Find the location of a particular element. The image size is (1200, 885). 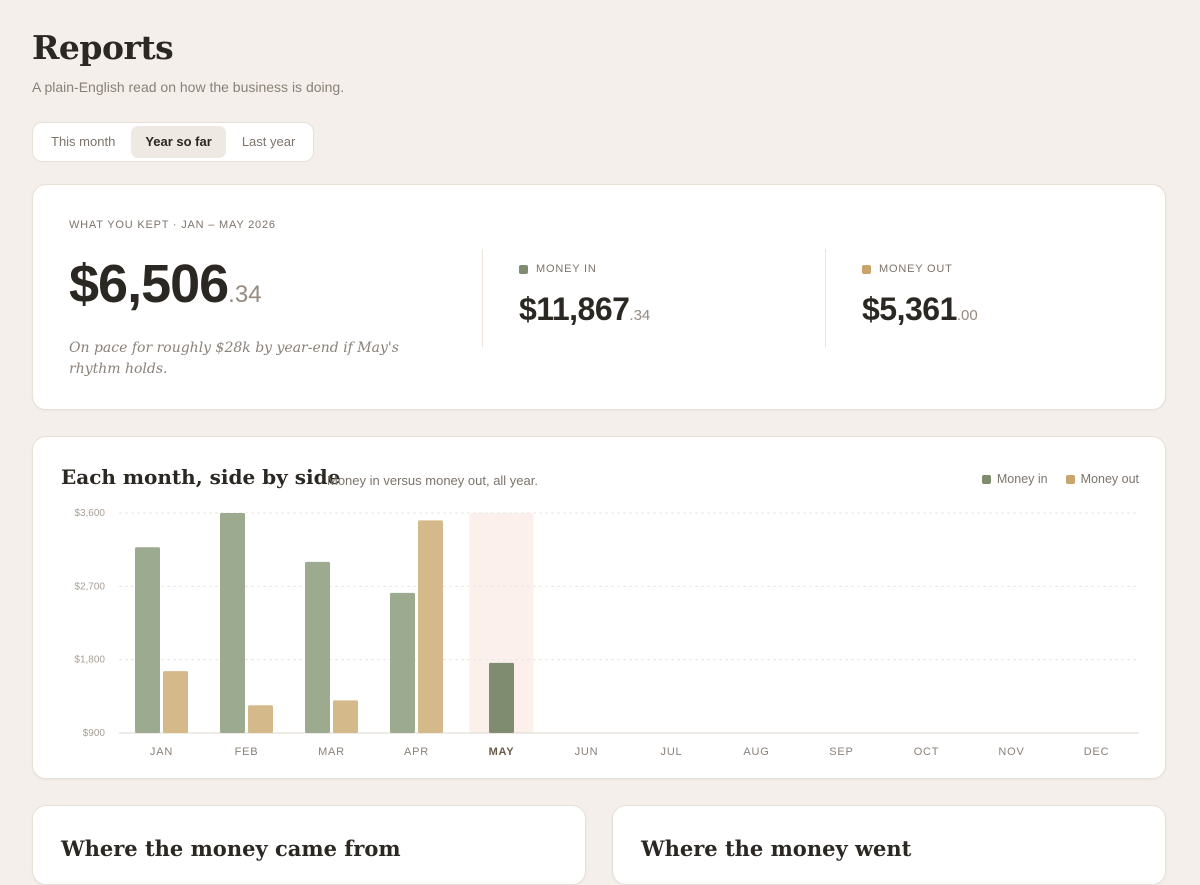

money-out-label: MONEY OUT is located at coordinates (907, 269).